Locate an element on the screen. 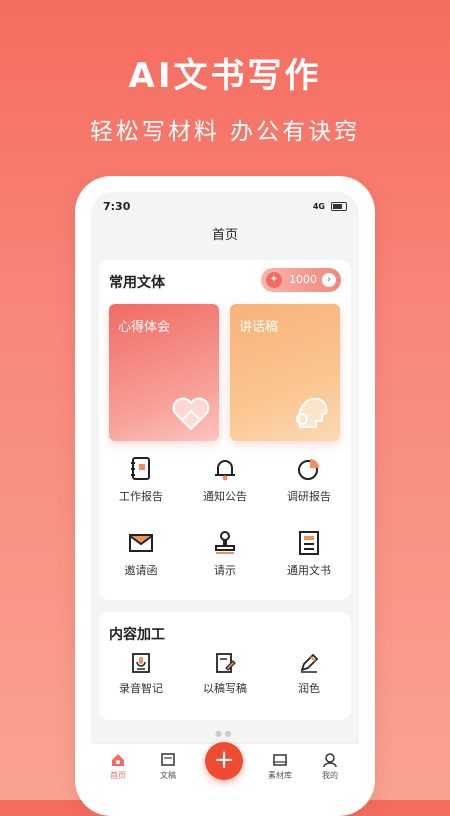 This screenshot has width=450, height=816. tab-label: 首页 is located at coordinates (118, 775).